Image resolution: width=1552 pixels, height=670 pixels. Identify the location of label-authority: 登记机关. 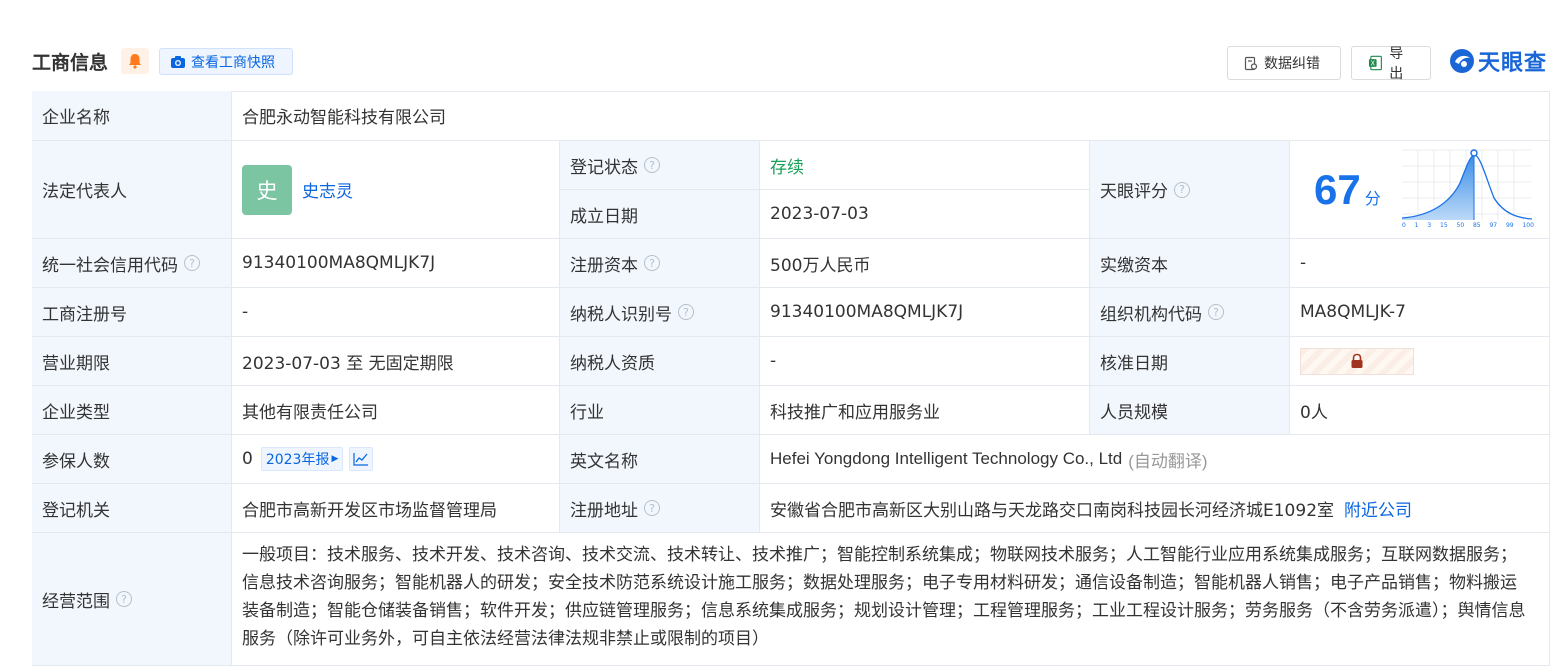
(132, 508).